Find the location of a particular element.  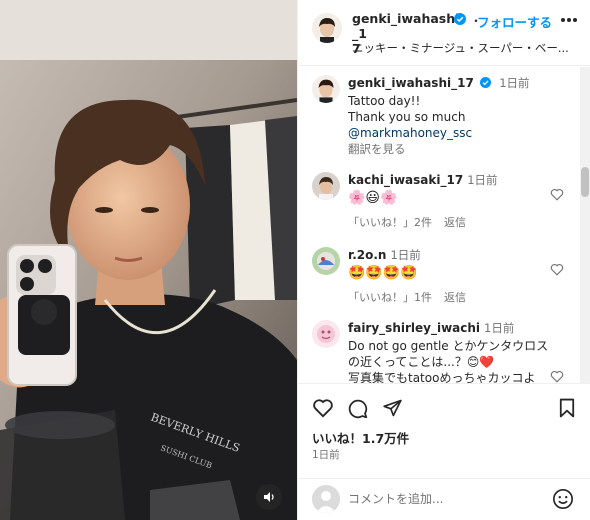

comment-likes-count: 「いいね！」1件 is located at coordinates (390, 297).